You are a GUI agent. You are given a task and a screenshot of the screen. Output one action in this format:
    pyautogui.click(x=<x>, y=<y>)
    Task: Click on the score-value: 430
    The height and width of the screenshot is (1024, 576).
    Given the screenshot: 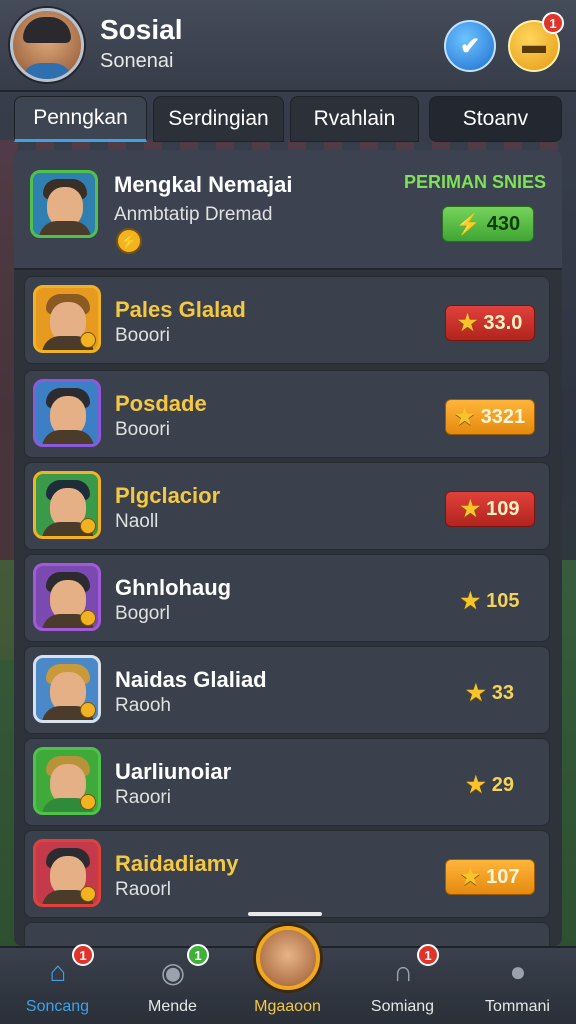 What is the action you would take?
    pyautogui.click(x=503, y=223)
    